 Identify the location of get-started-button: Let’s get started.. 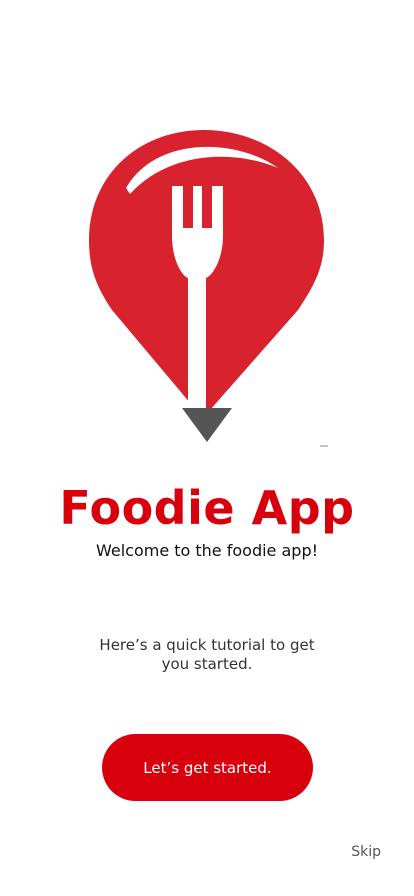
(207, 767).